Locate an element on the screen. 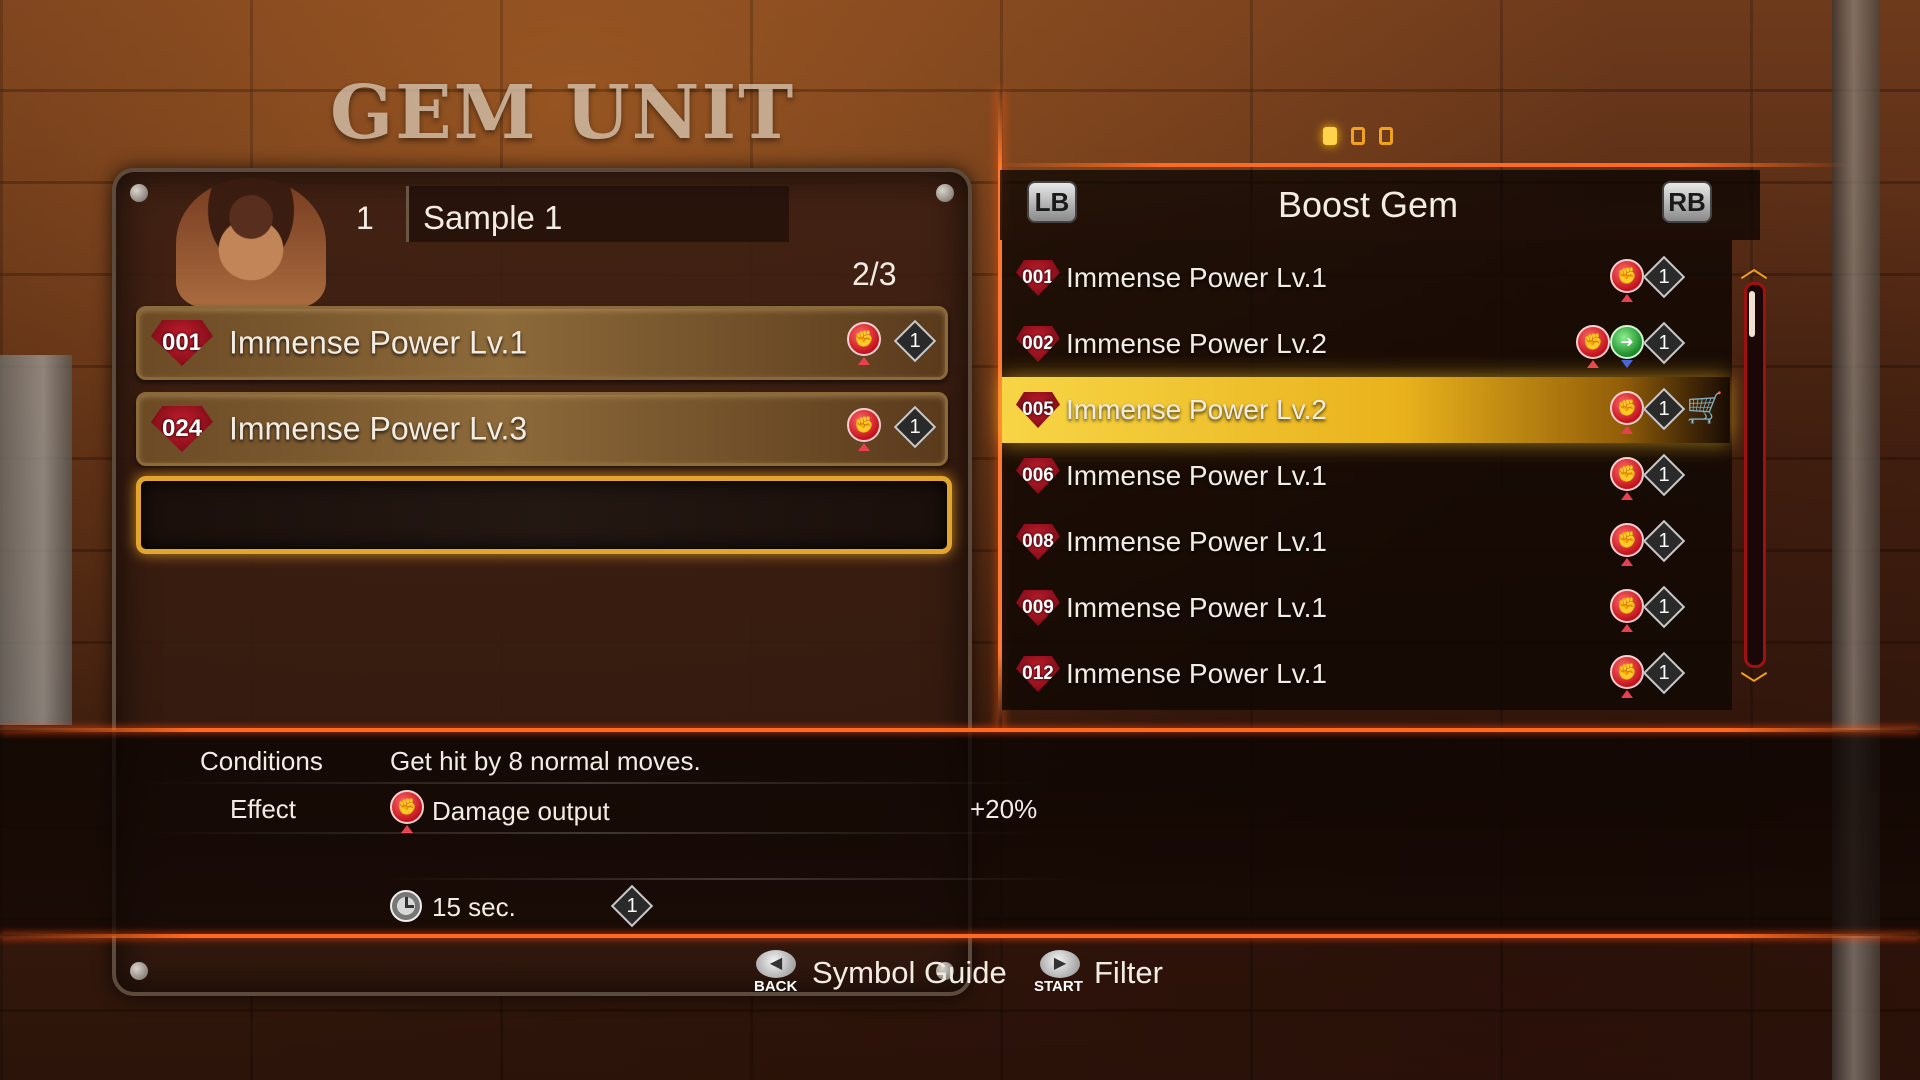  effect-label: Effect is located at coordinates (263, 809).